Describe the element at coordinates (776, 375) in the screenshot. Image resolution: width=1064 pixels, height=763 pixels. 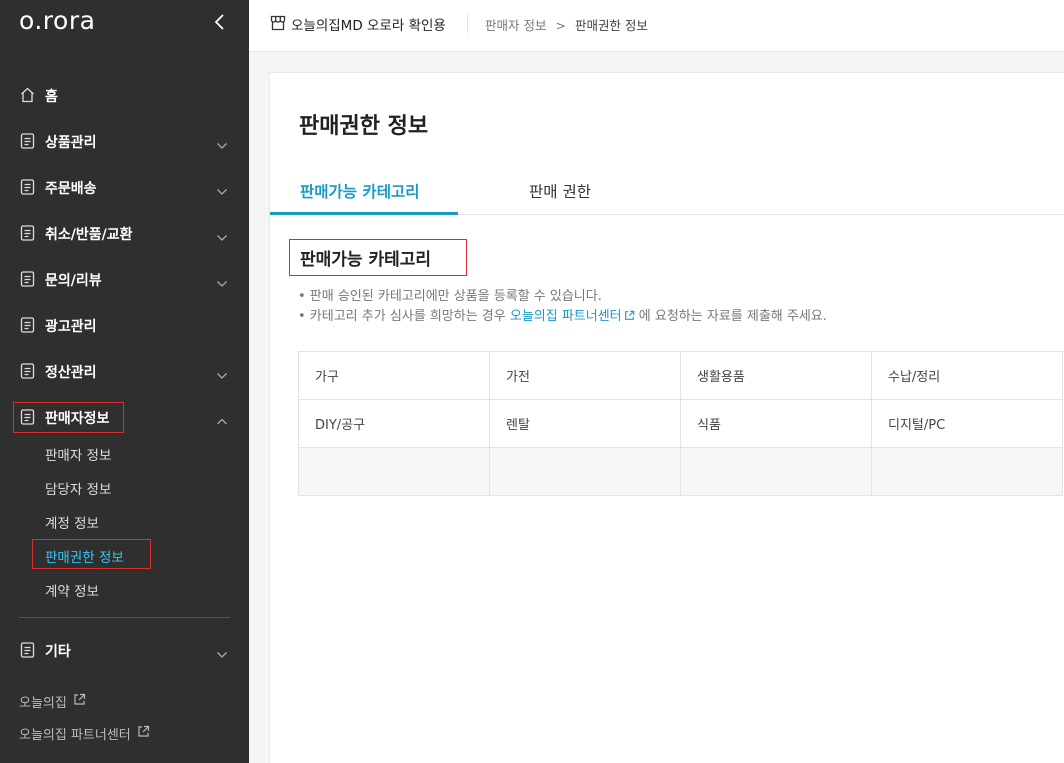
I see `table-cell: 생활용품` at that location.